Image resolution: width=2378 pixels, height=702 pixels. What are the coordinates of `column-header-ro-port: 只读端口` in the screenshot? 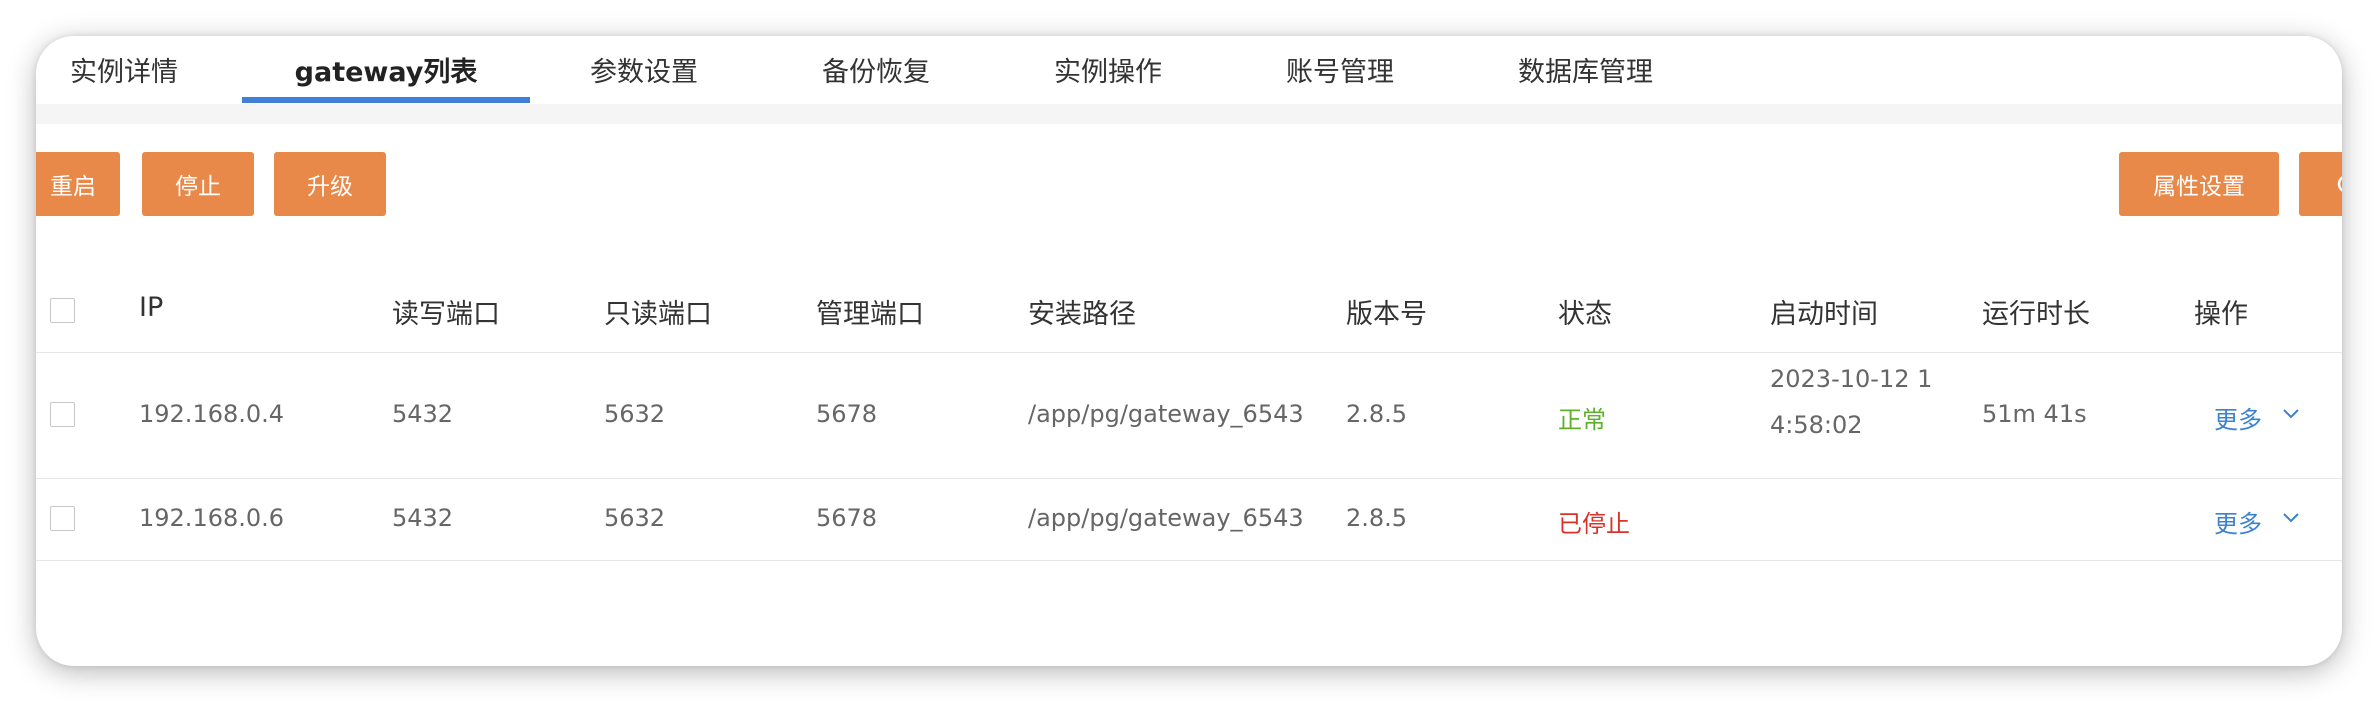 It's located at (658, 314).